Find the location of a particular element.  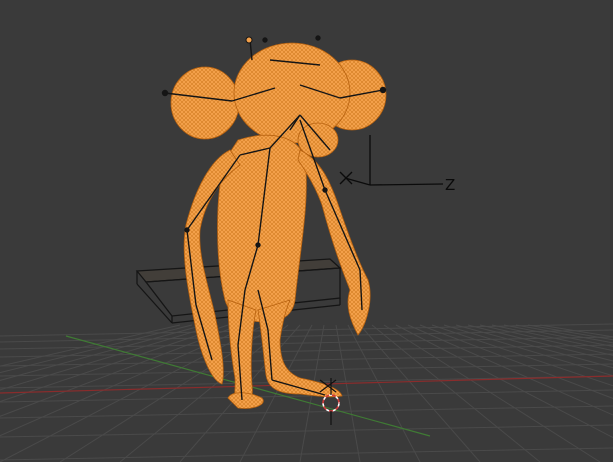

gizmo-axis-label: Z is located at coordinates (450, 185).